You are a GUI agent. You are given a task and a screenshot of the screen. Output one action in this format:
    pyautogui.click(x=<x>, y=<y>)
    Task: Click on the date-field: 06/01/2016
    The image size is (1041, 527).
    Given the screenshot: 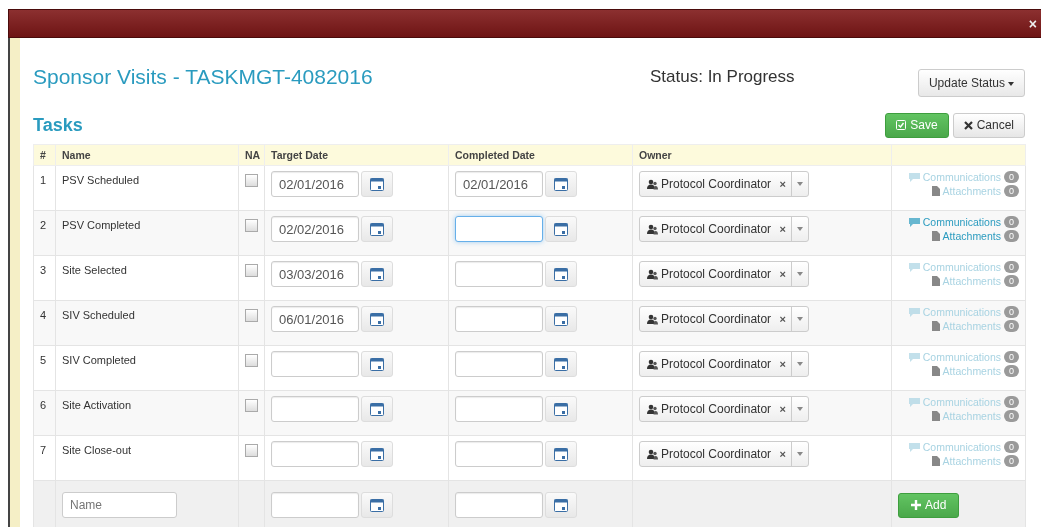 What is the action you would take?
    pyautogui.click(x=315, y=319)
    